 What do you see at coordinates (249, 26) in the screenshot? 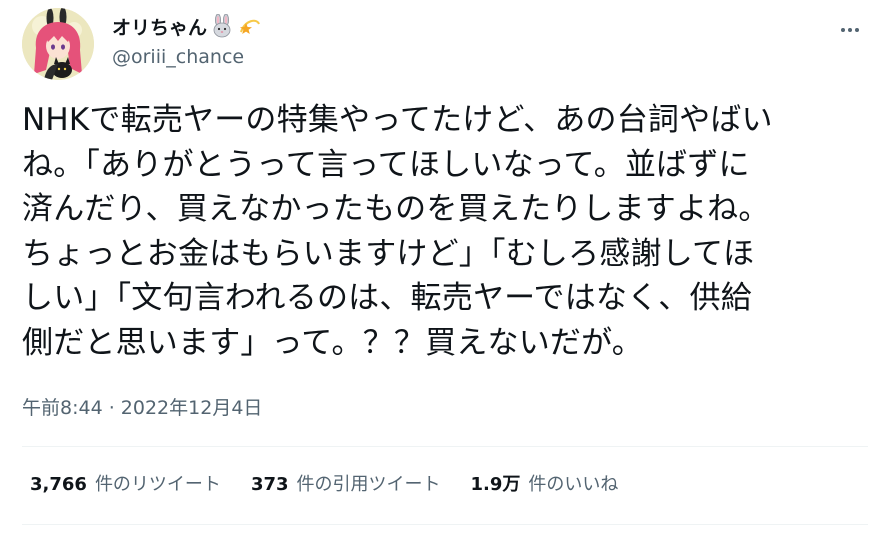
I see `dizzy-star-icon` at bounding box center [249, 26].